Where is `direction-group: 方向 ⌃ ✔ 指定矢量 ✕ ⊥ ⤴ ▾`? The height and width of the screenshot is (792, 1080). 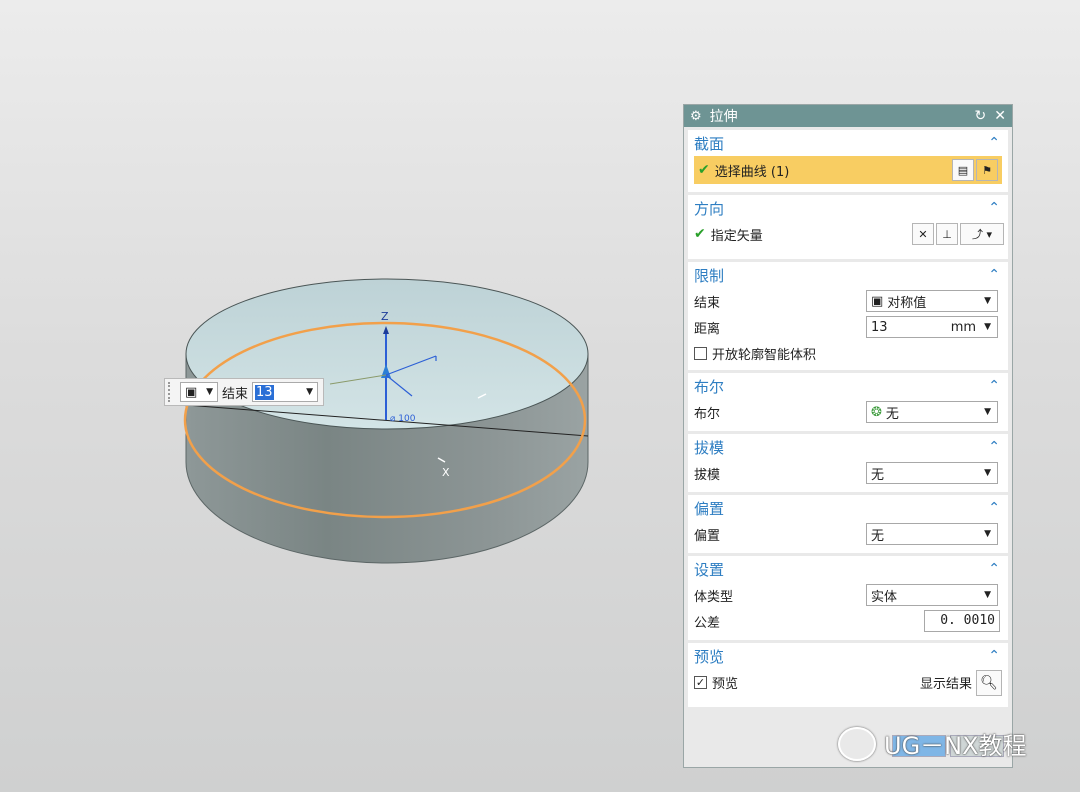
direction-group: 方向 ⌃ ✔ 指定矢量 ✕ ⊥ ⤴ ▾ is located at coordinates (848, 227).